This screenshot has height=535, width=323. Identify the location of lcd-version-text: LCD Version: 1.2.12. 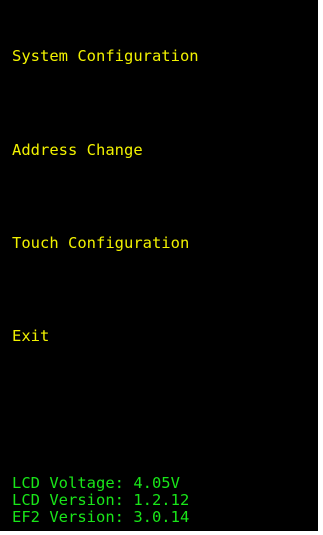
(101, 500).